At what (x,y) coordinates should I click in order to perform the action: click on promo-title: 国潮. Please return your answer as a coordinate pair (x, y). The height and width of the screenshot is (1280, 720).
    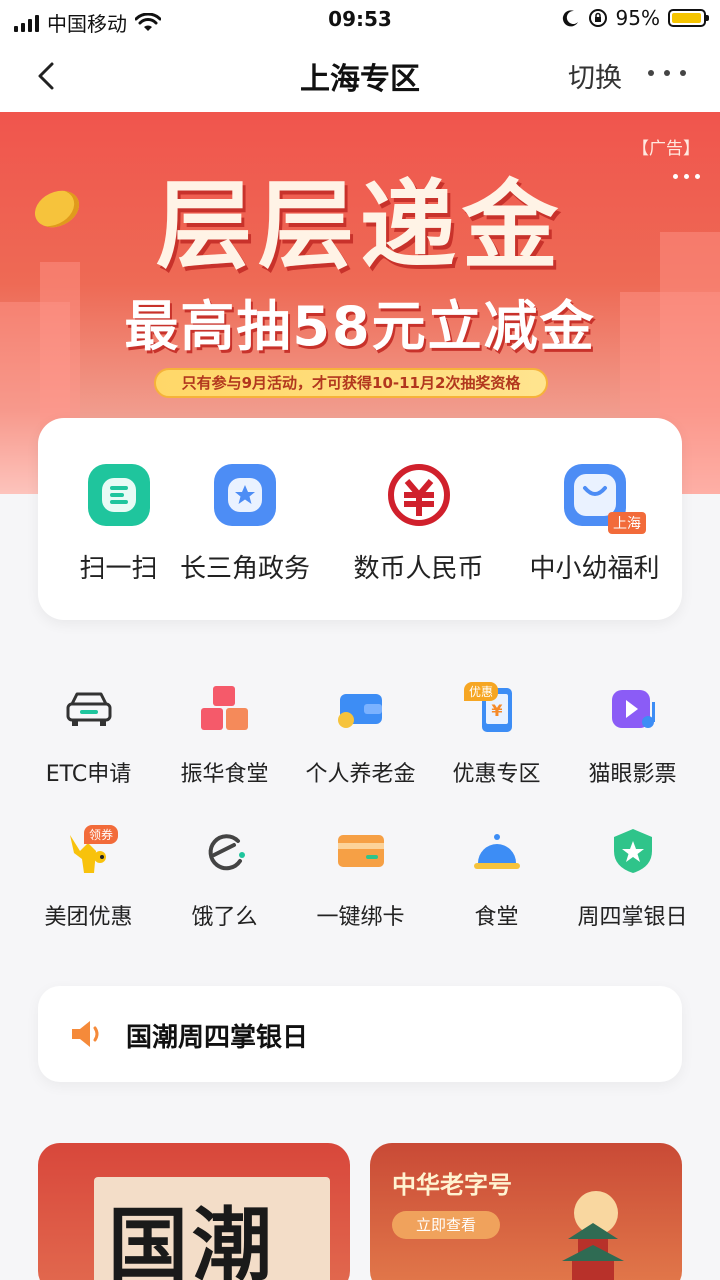
    Looking at the image, I should click on (192, 1239).